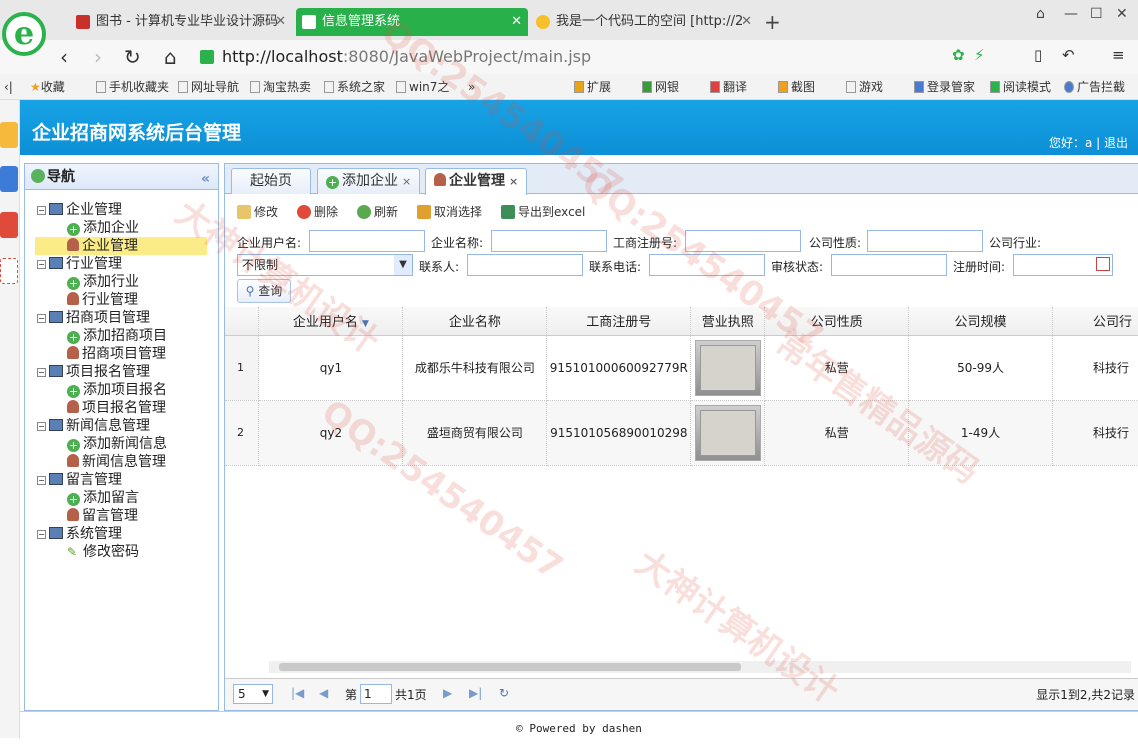  What do you see at coordinates (727, 367) in the screenshot?
I see `license-image` at bounding box center [727, 367].